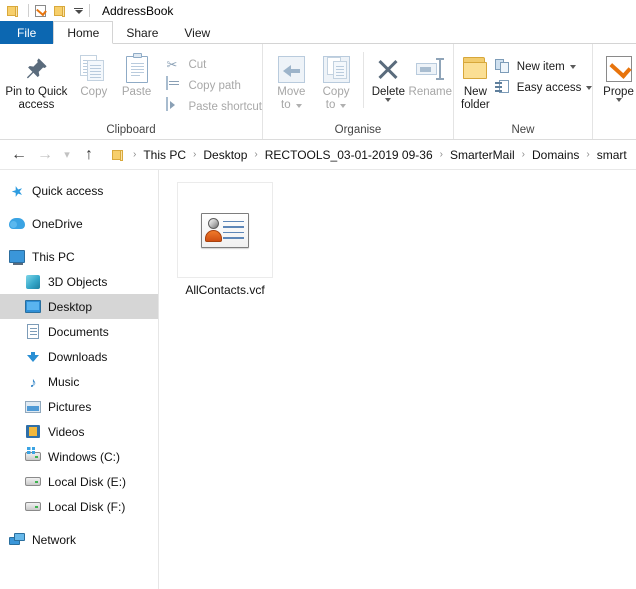  I want to click on sidebar-label-downloads: Downloads, so click(78, 356).